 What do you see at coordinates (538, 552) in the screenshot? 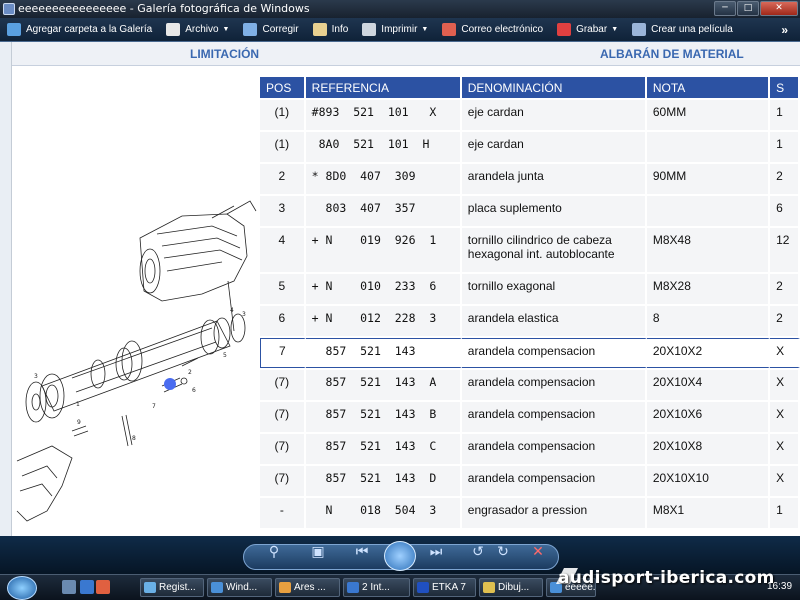
I see `delete-icon: ✕` at bounding box center [538, 552].